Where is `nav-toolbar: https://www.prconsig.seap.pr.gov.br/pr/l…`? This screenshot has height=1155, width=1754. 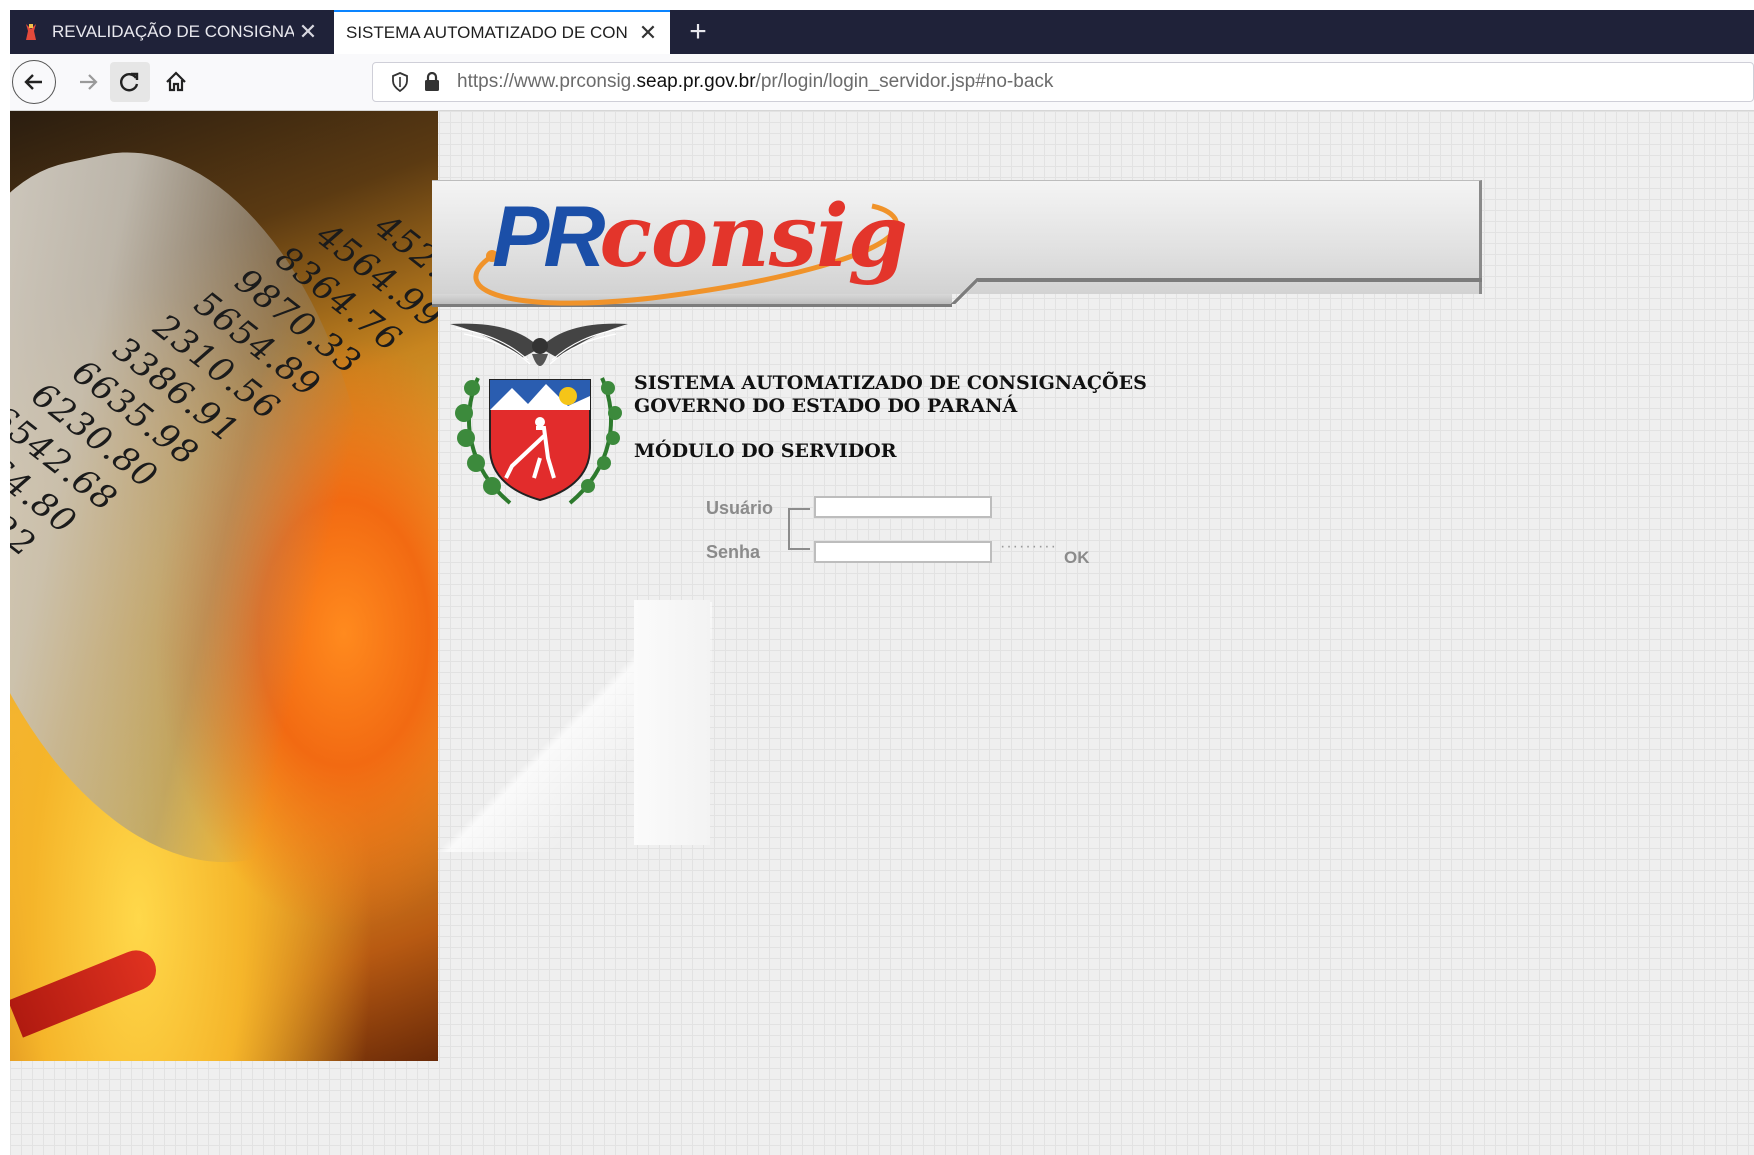 nav-toolbar: https://www.prconsig.seap.pr.gov.br/pr/l… is located at coordinates (882, 82).